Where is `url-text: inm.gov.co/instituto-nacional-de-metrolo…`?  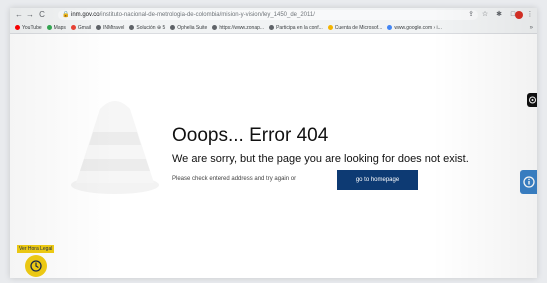
url-text: inm.gov.co/instituto-nacional-de-metrolo… is located at coordinates (193, 15).